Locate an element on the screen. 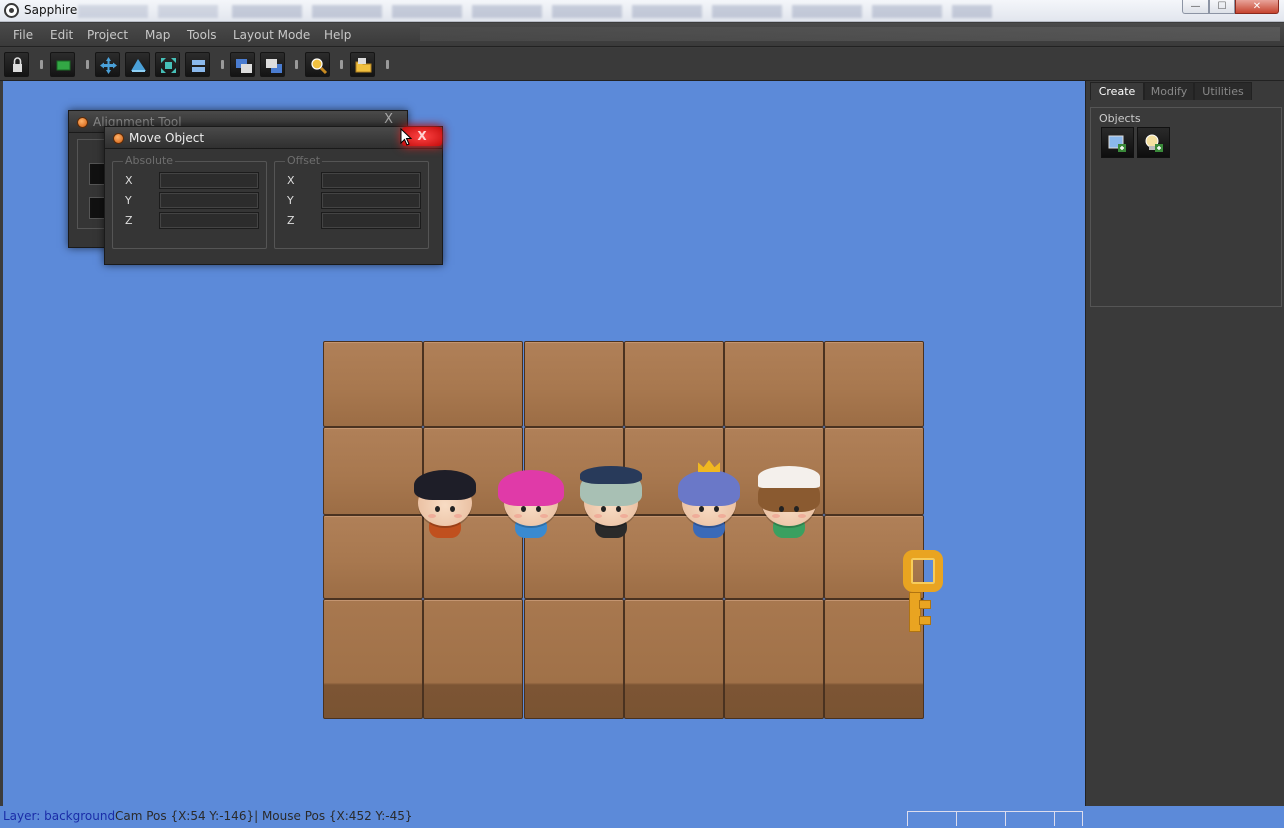 This screenshot has width=1284, height=828. character-silver-hair-pirate is located at coordinates (611, 506).